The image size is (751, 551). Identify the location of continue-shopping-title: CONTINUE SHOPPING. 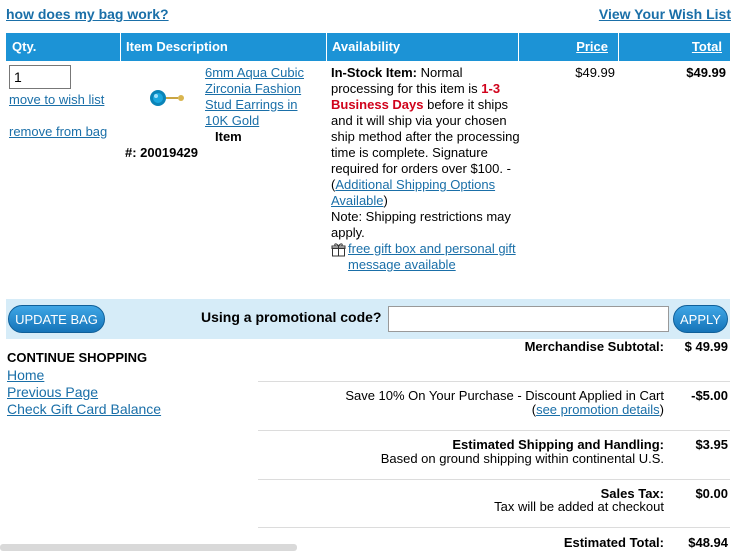
(77, 357).